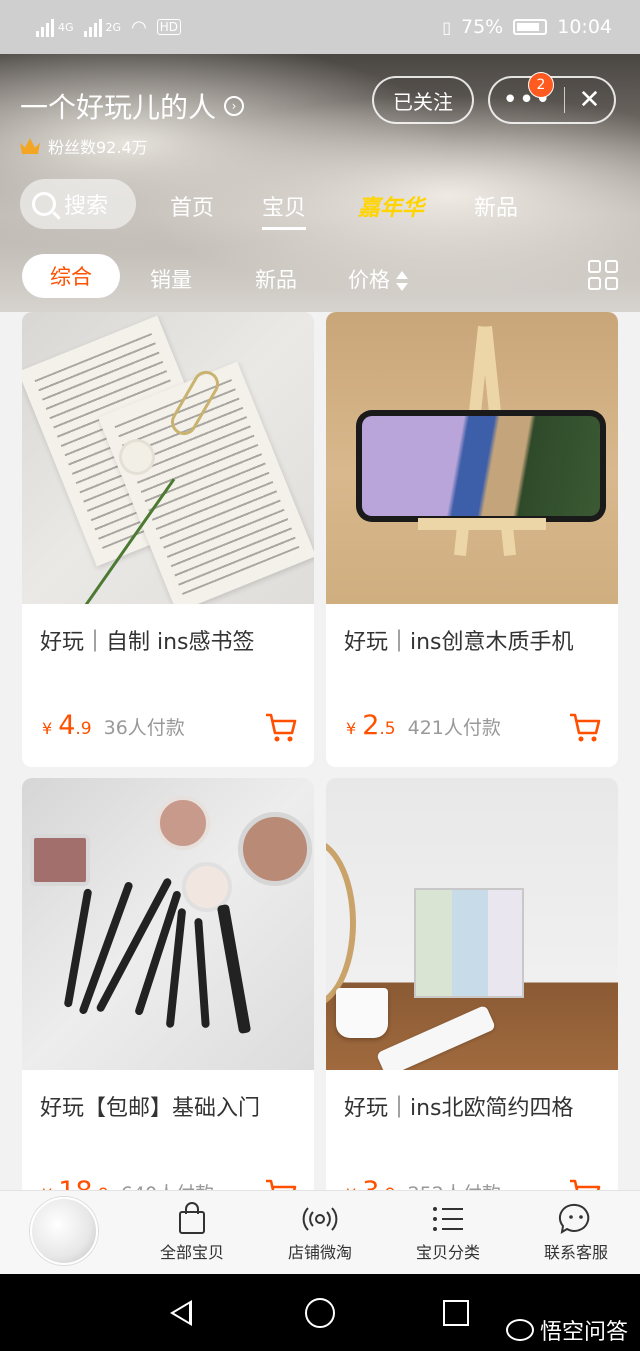 This screenshot has width=640, height=1351. Describe the element at coordinates (98, 147) in the screenshot. I see `fans-count: 粉丝数92.4万` at that location.